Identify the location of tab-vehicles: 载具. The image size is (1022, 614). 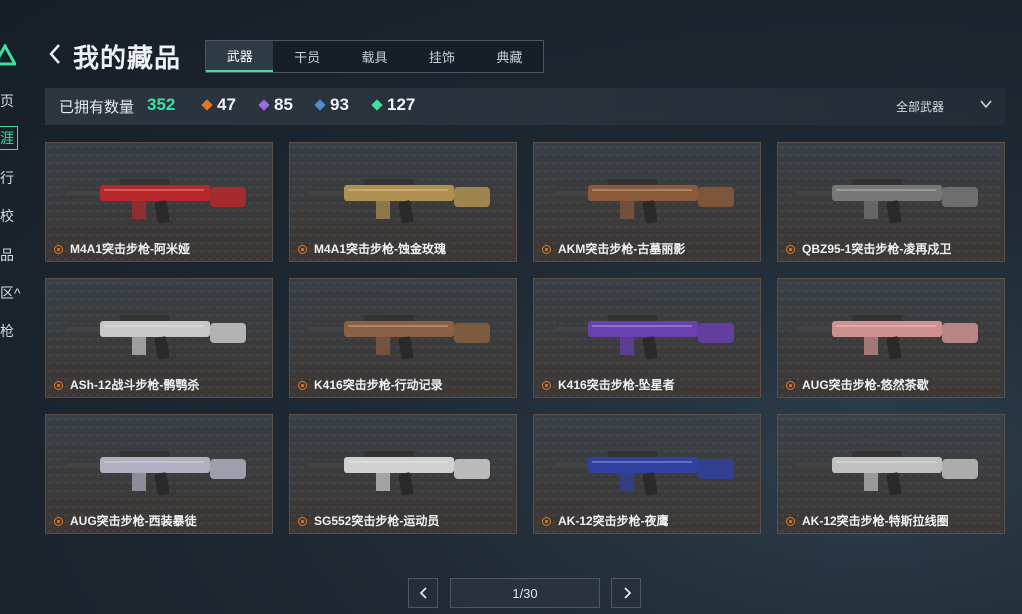
(374, 56).